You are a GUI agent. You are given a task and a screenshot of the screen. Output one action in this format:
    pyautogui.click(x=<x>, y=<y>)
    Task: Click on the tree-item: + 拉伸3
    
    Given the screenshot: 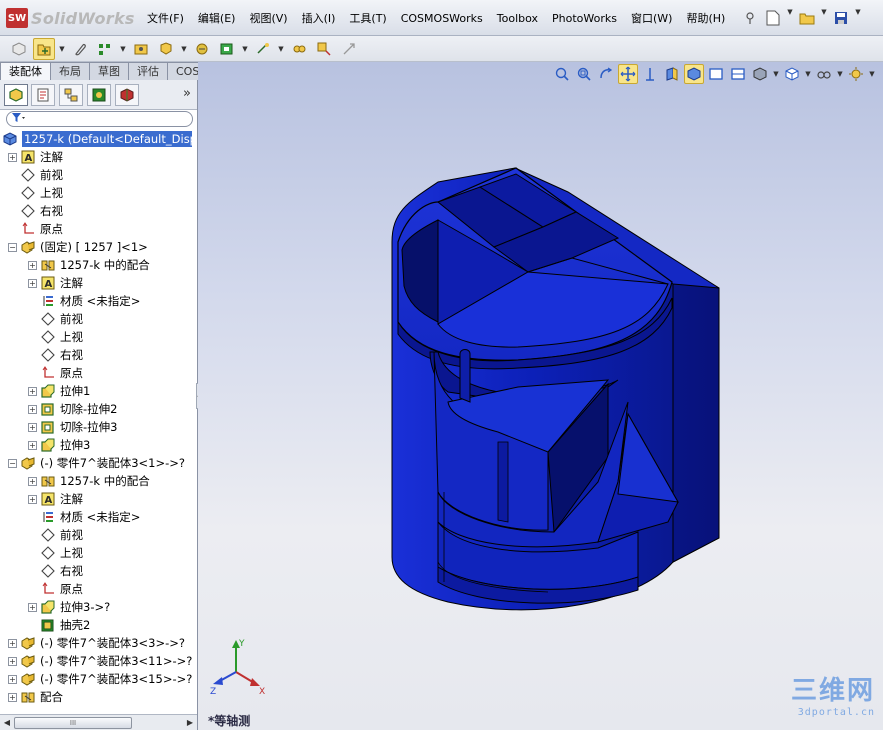 What is the action you would take?
    pyautogui.click(x=59, y=445)
    